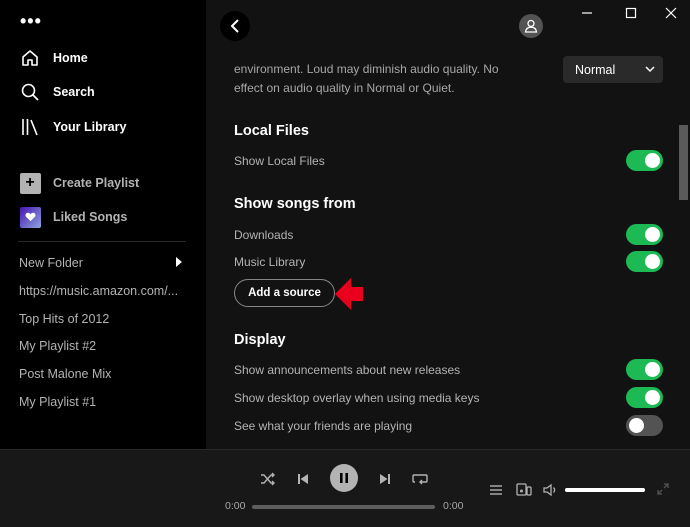 This screenshot has width=690, height=527. I want to click on chevron-right-icon, so click(179, 262).